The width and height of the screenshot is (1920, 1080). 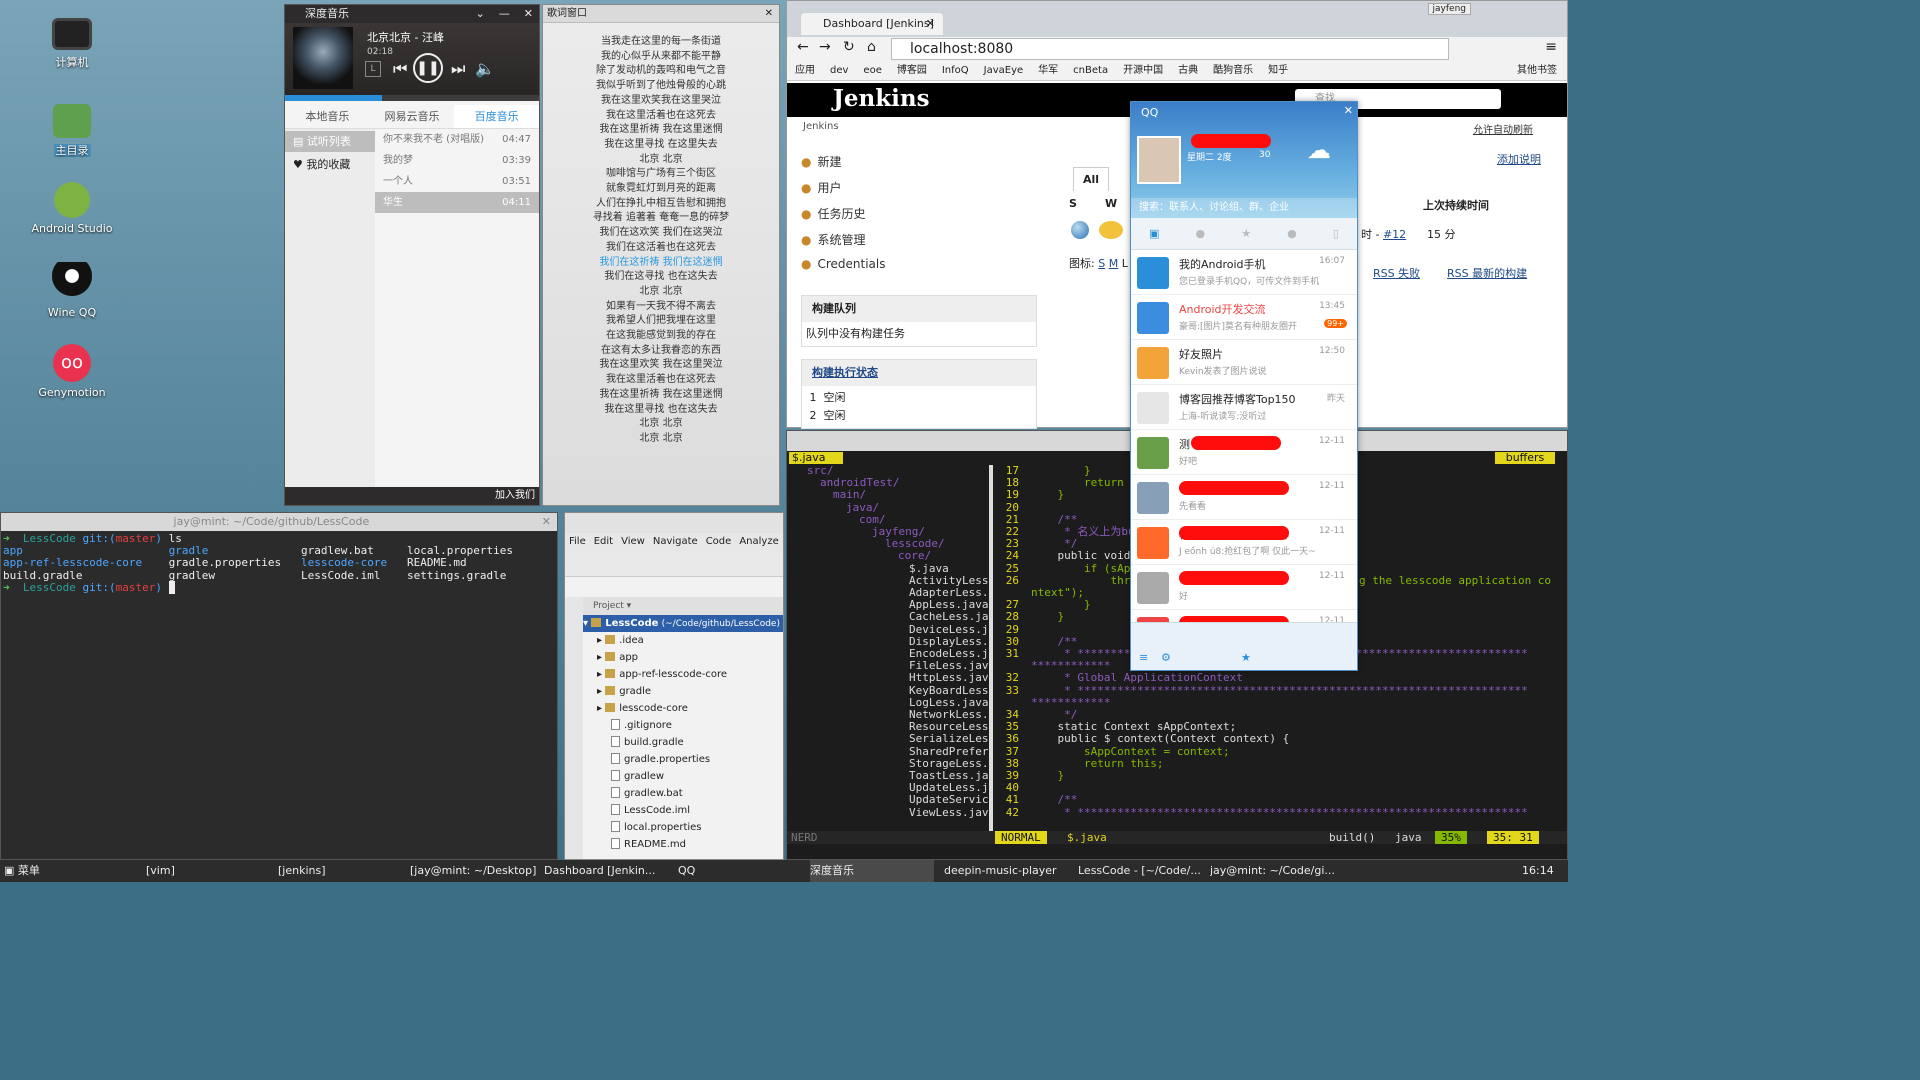 What do you see at coordinates (1244, 272) in the screenshot?
I see `contact-row: 我的Android手机 您已登录手机QQ，可传文件到手机 16:07` at bounding box center [1244, 272].